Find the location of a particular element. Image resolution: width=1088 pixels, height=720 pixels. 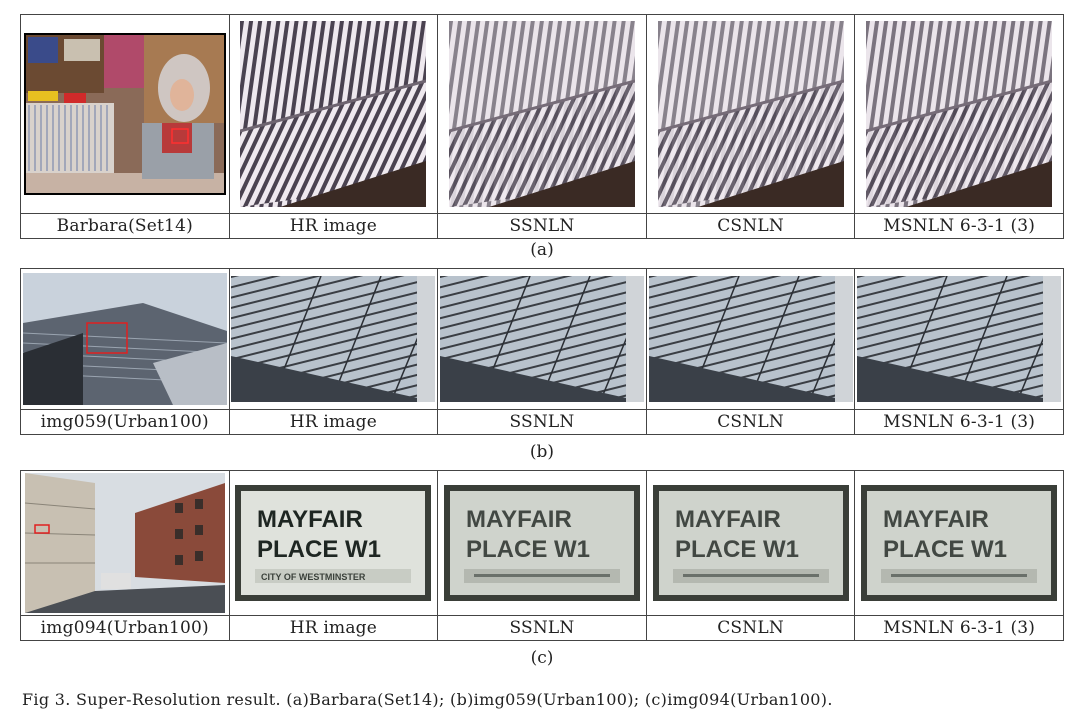

sign-msnln-crop: MAYFAIR PLACE W1 is located at coordinates (959, 543).